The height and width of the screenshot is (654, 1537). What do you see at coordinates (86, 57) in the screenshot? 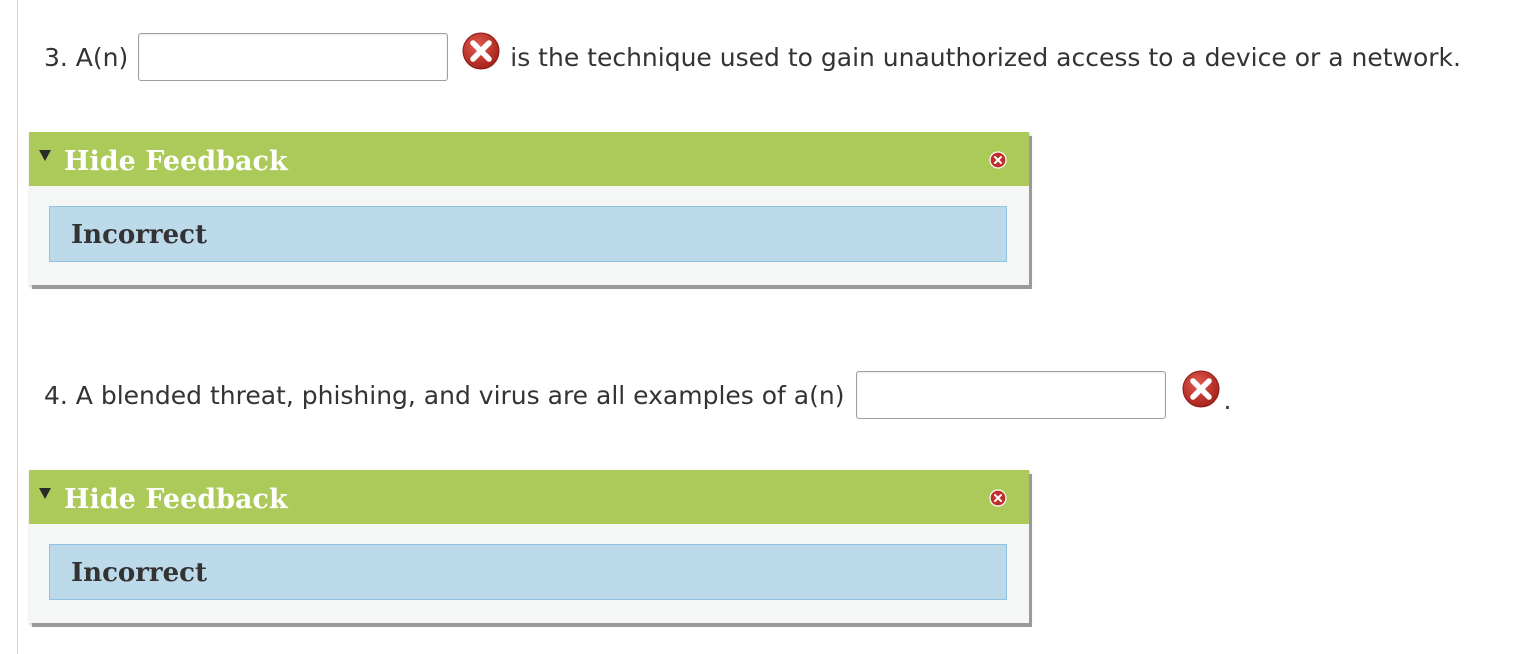
I see `question-3-prefix: 3. A(n)` at bounding box center [86, 57].